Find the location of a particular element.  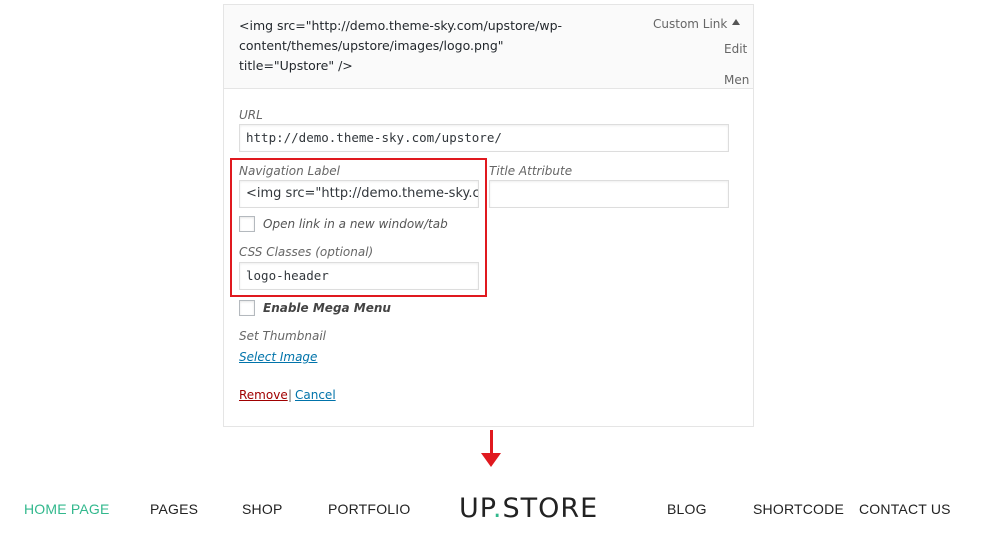

nav-pages: PAGES is located at coordinates (174, 509).